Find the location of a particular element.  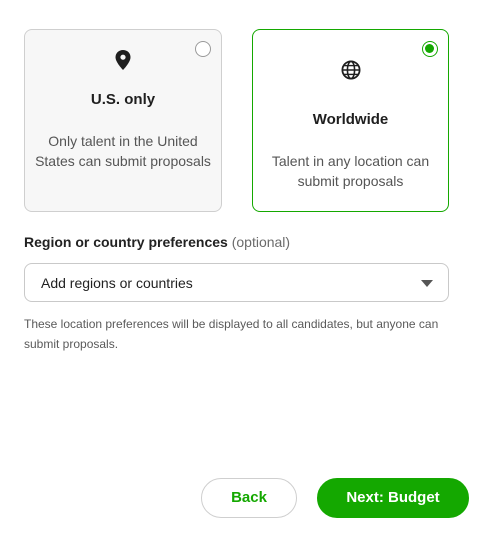

optional-tag: (optional) is located at coordinates (261, 242).